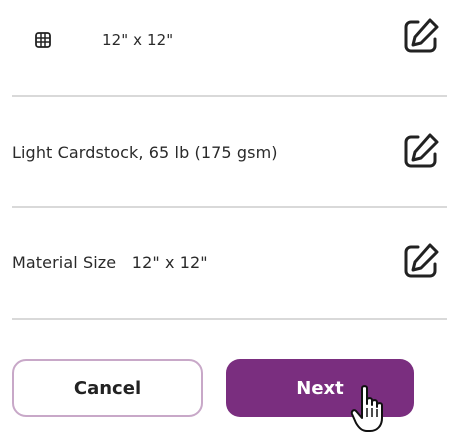  What do you see at coordinates (229, 40) in the screenshot?
I see `size-row: 12" x 12"` at bounding box center [229, 40].